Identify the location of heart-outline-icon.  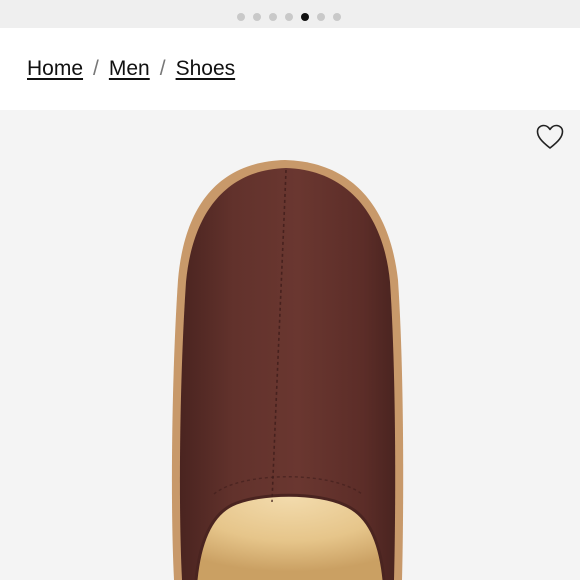
(550, 137).